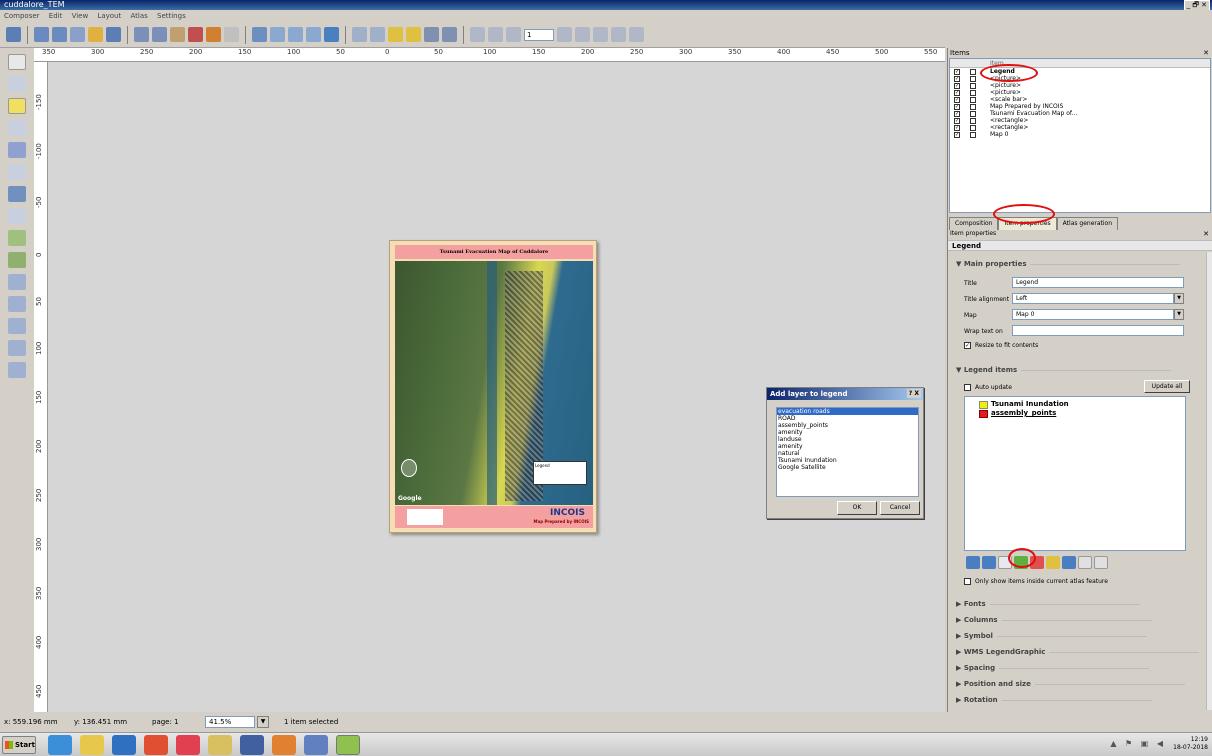 The width and height of the screenshot is (1212, 756). What do you see at coordinates (1068, 264) in the screenshot?
I see `main-properties-section: ▼ Main properties` at bounding box center [1068, 264].